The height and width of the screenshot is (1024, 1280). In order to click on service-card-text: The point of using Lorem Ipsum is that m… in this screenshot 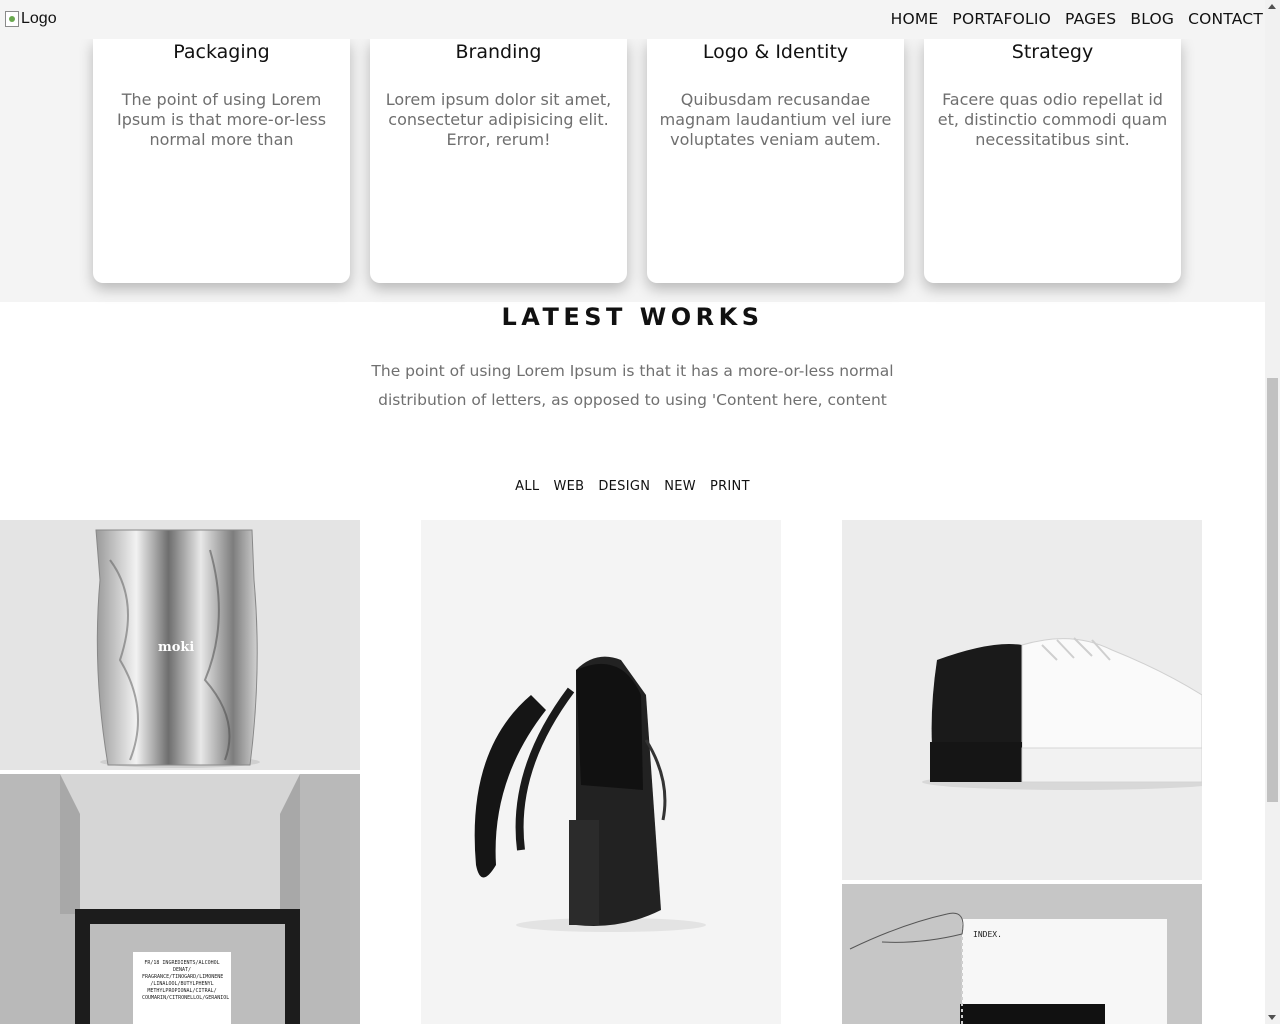, I will do `click(221, 119)`.